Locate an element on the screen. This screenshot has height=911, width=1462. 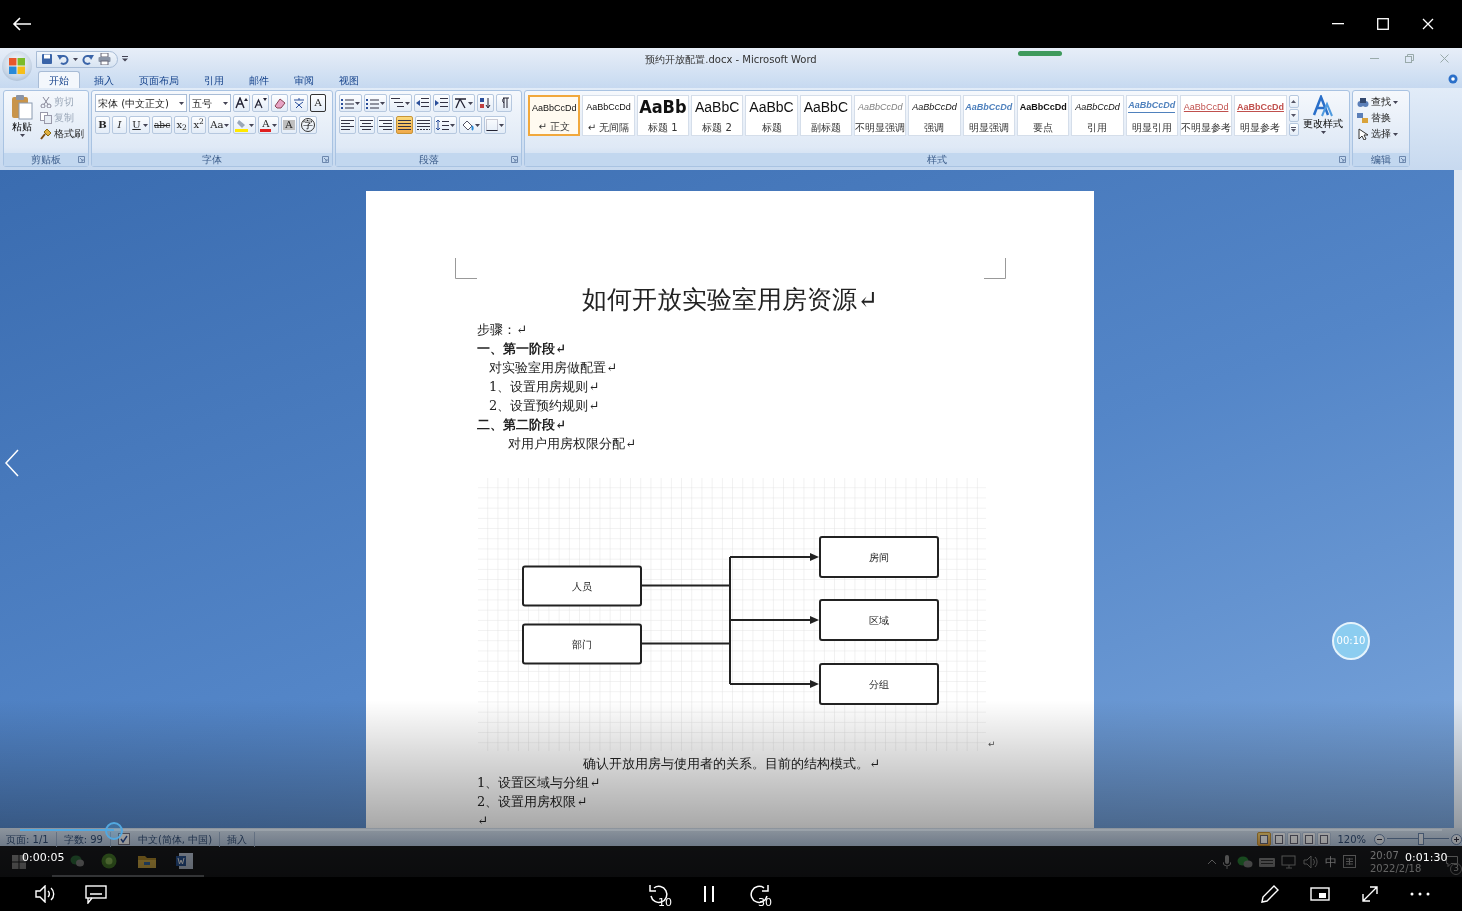
style-item: AaBbCcDd 不明显强调 is located at coordinates (880, 115).